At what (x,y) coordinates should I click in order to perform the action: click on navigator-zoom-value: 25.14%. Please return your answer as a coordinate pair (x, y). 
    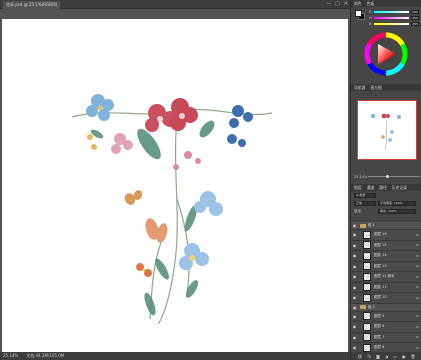
    Looking at the image, I should click on (360, 177).